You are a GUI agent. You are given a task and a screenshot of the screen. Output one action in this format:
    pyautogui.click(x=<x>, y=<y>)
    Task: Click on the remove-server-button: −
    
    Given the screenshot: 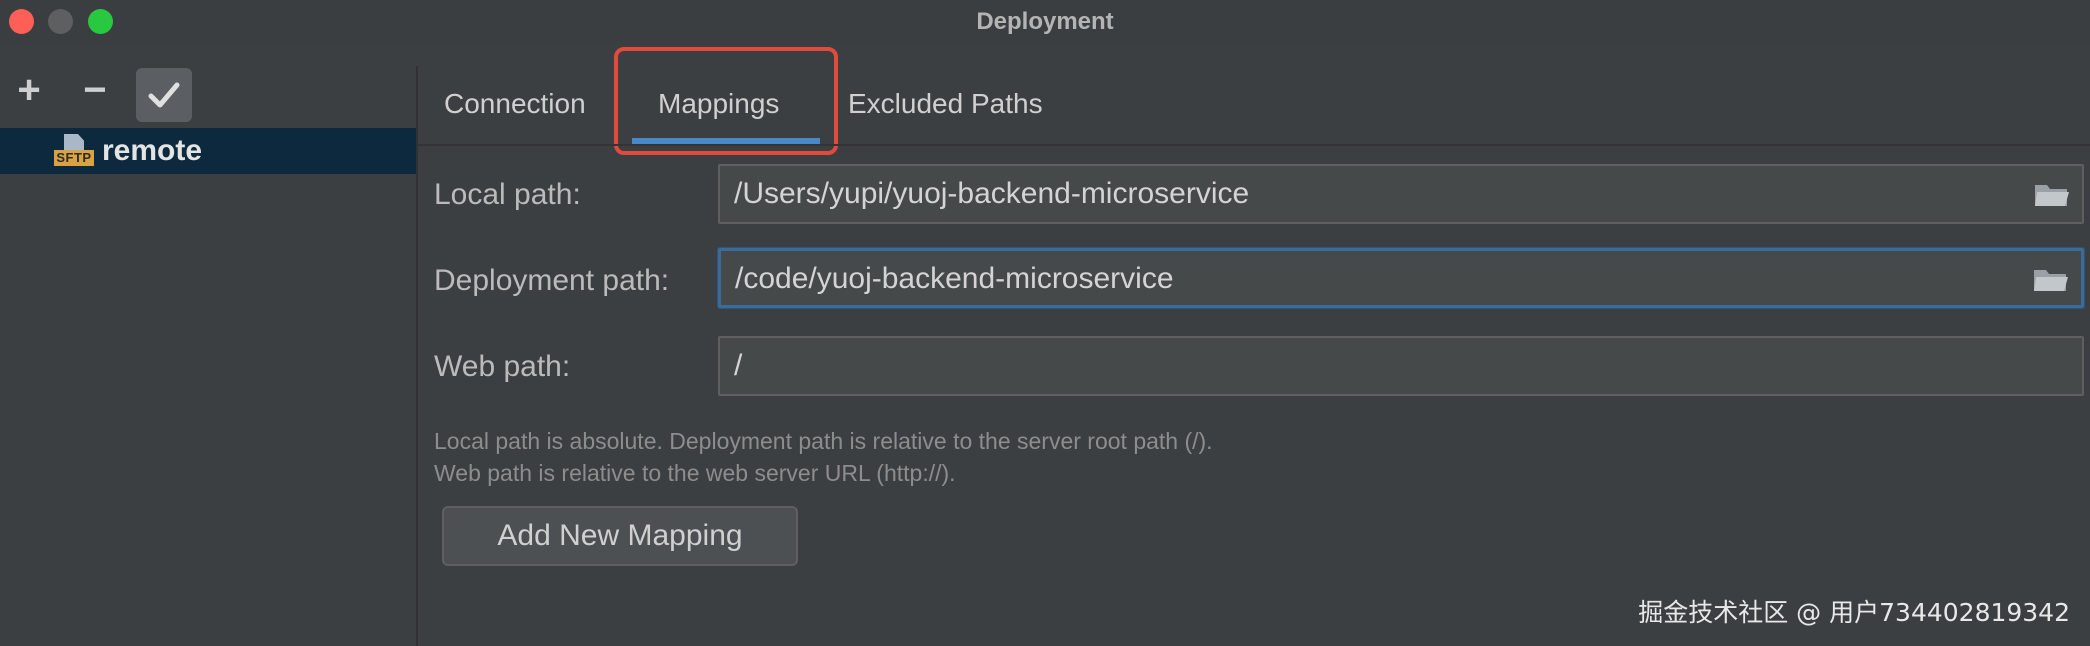 What is the action you would take?
    pyautogui.click(x=95, y=91)
    